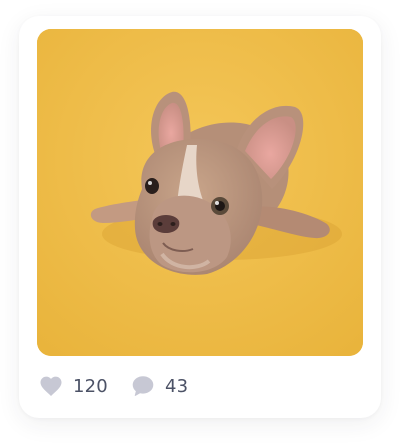  I want to click on like-count: 120, so click(90, 386).